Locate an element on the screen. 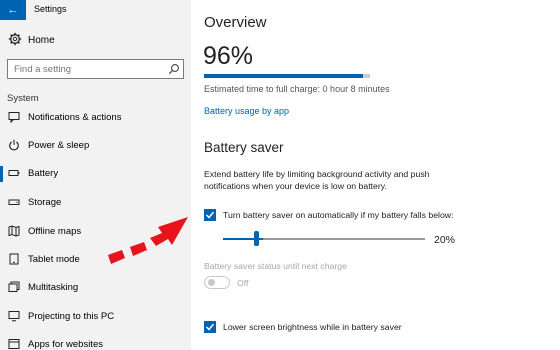  apps-websites-icon is located at coordinates (14, 344).